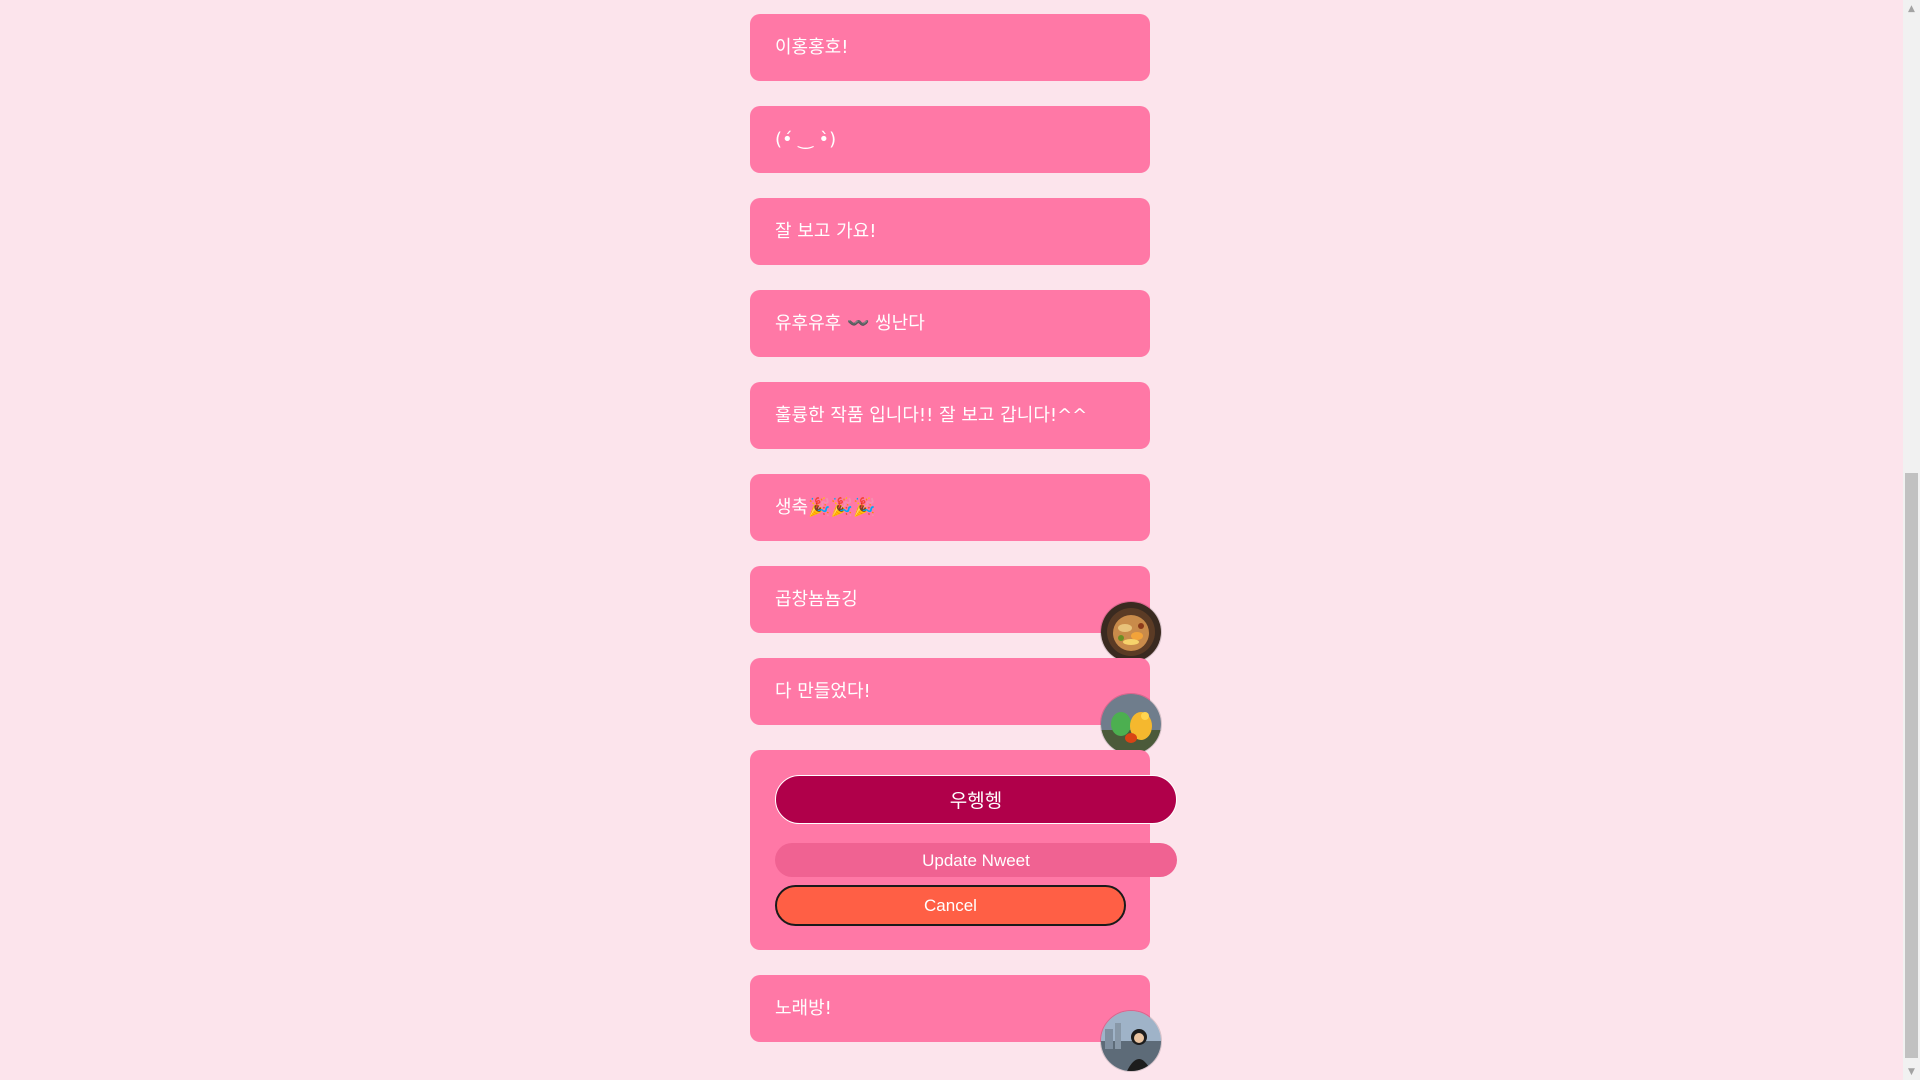 The image size is (1920, 1080). I want to click on nweet-text: 잘 보고 가요!, so click(826, 231).